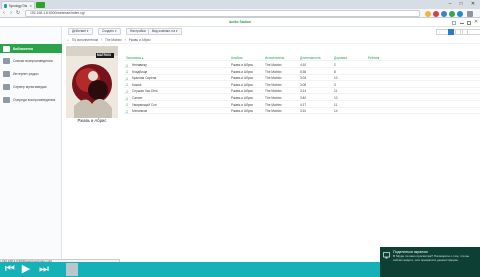 The height and width of the screenshot is (277, 480). Describe the element at coordinates (165, 31) in the screenshot. I see `view-mode-button: Вид компакт-на ▾` at that location.